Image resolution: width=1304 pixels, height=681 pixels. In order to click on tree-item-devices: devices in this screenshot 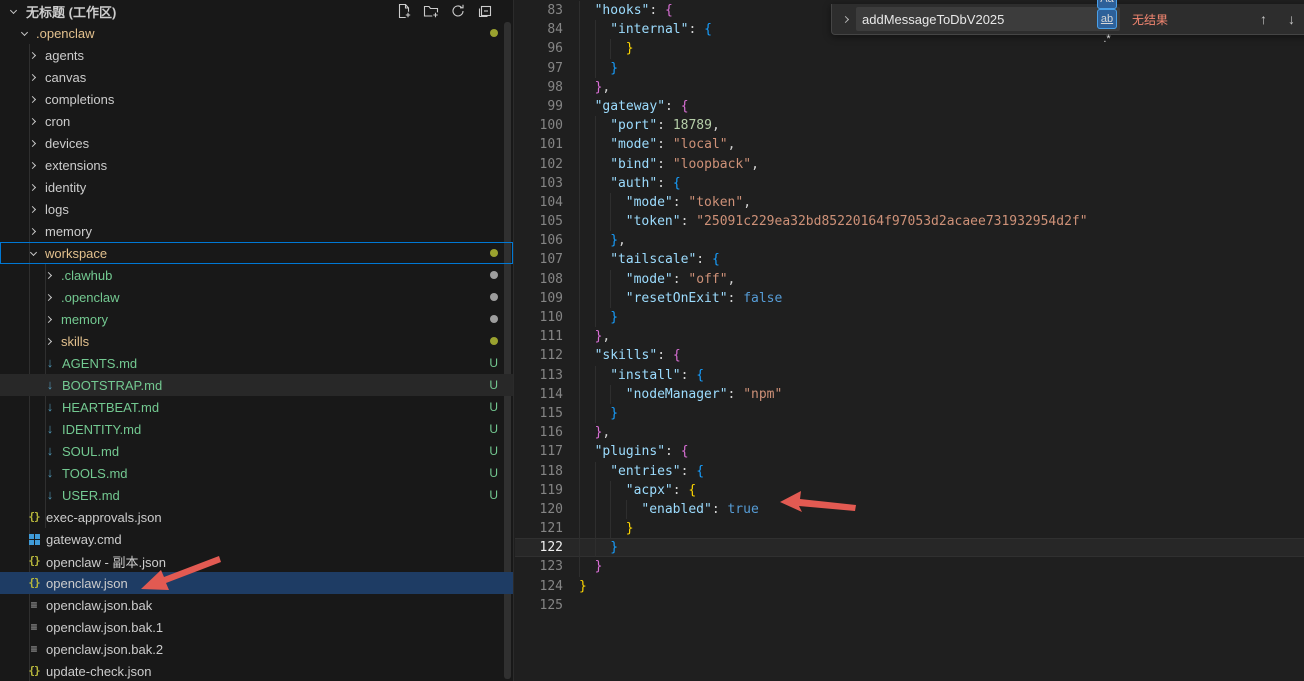, I will do `click(256, 143)`.